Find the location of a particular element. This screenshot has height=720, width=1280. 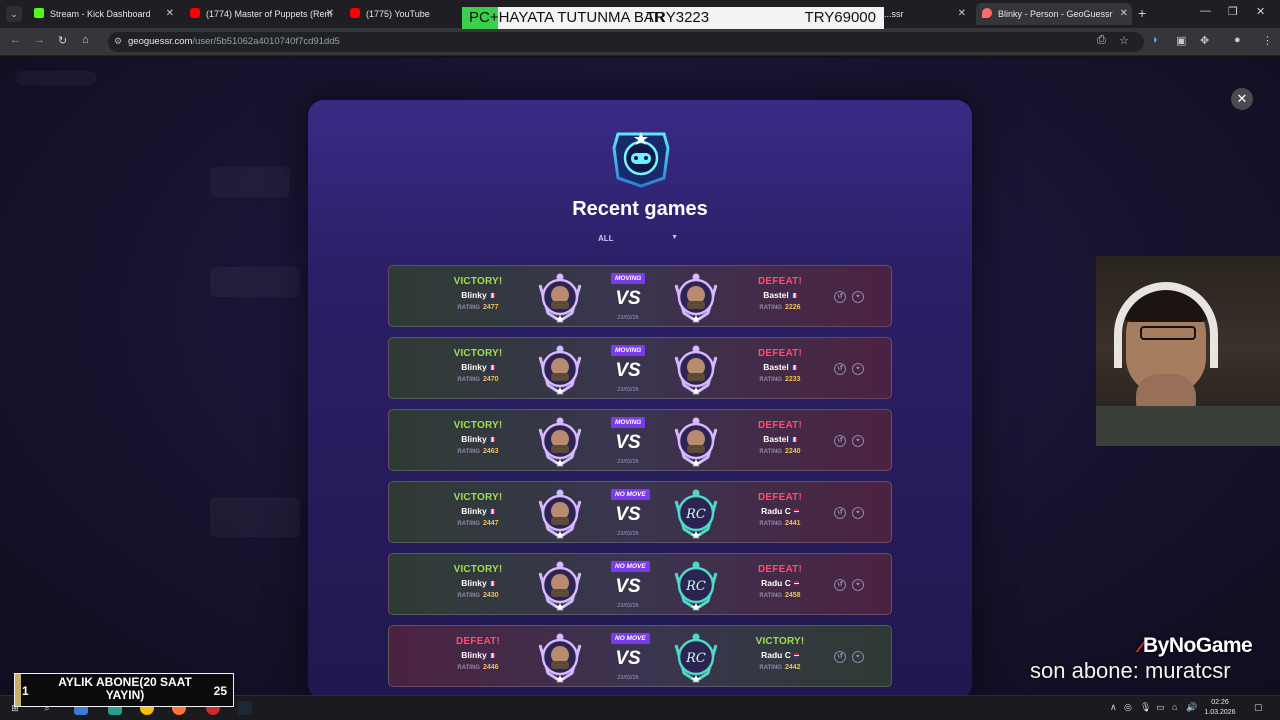

vs-label: VS is located at coordinates (628, 298).